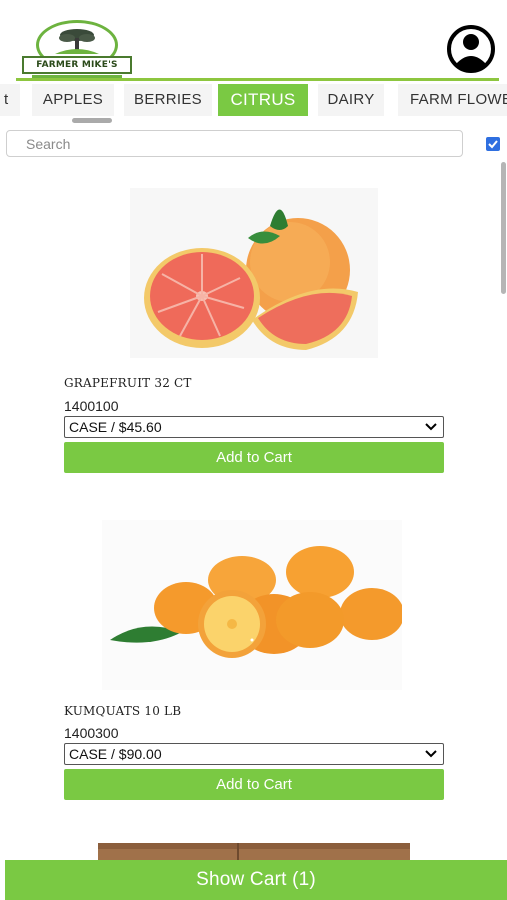 The height and width of the screenshot is (900, 507). I want to click on account-icon, so click(471, 49).